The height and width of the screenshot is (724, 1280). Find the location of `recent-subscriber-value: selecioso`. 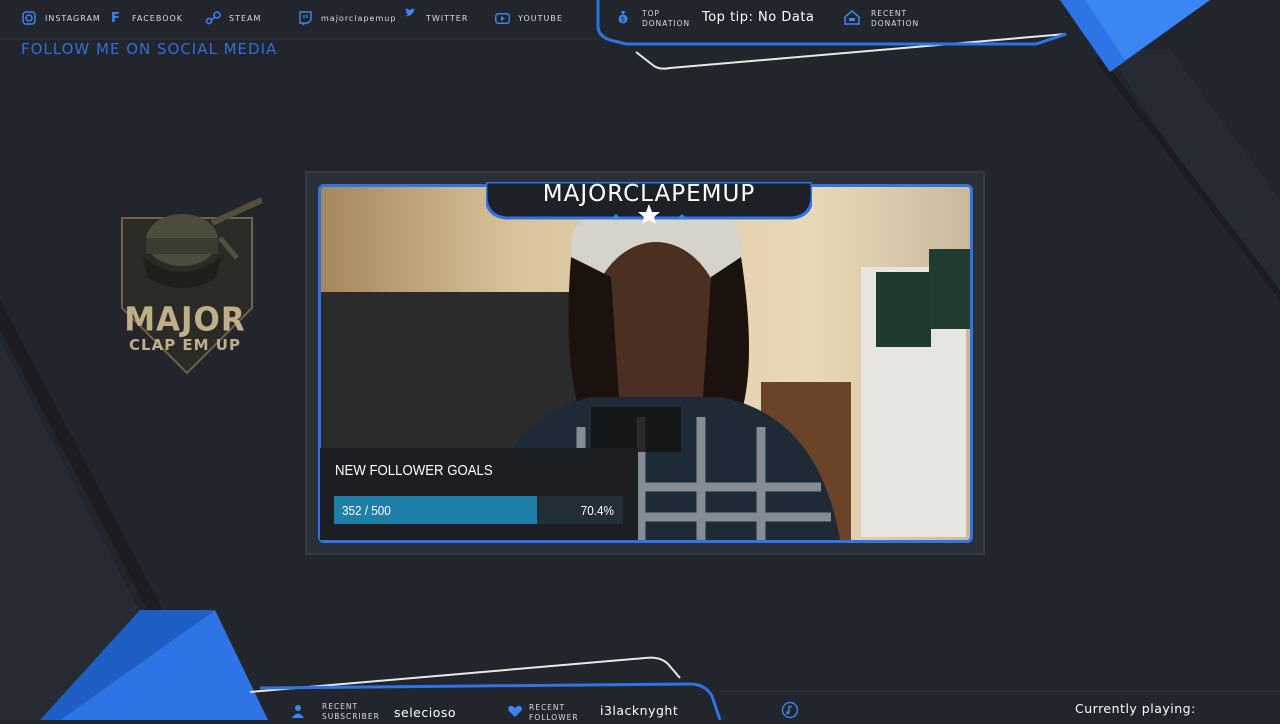

recent-subscriber-value: selecioso is located at coordinates (425, 712).